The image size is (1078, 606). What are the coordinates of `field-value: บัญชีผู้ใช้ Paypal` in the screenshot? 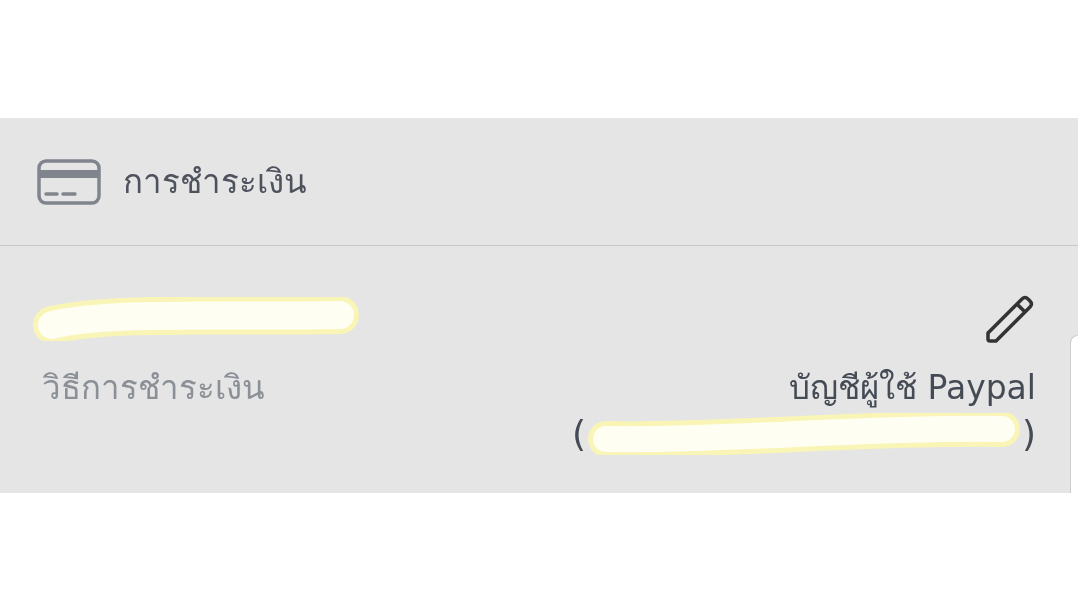 It's located at (912, 388).